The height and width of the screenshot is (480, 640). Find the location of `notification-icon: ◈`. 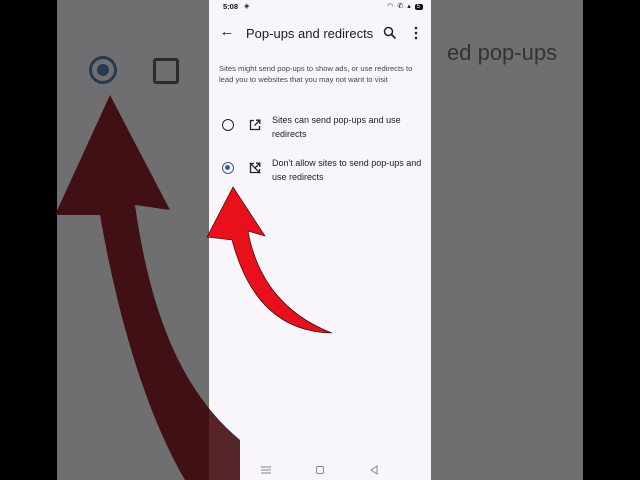

notification-icon: ◈ is located at coordinates (247, 6).